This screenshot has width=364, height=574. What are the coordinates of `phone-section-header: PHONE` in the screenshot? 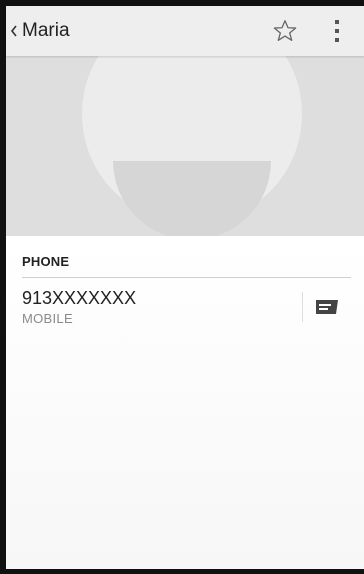 It's located at (186, 266).